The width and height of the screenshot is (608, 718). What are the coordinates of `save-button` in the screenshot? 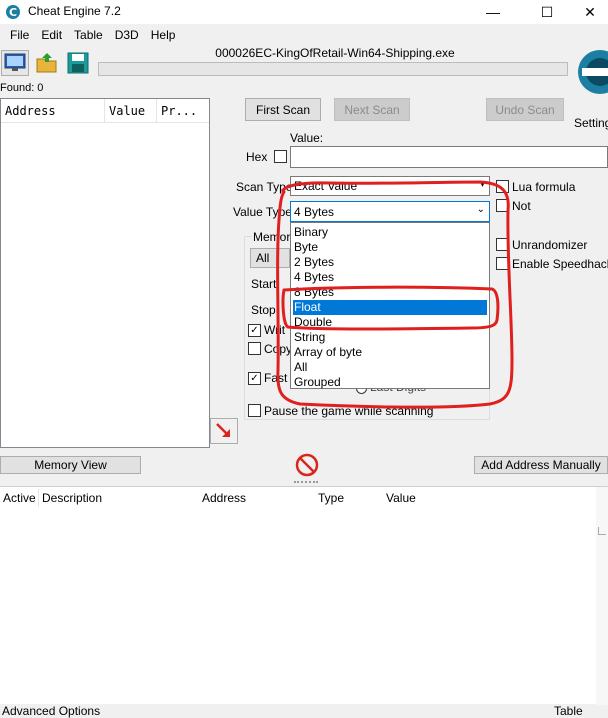 It's located at (78, 63).